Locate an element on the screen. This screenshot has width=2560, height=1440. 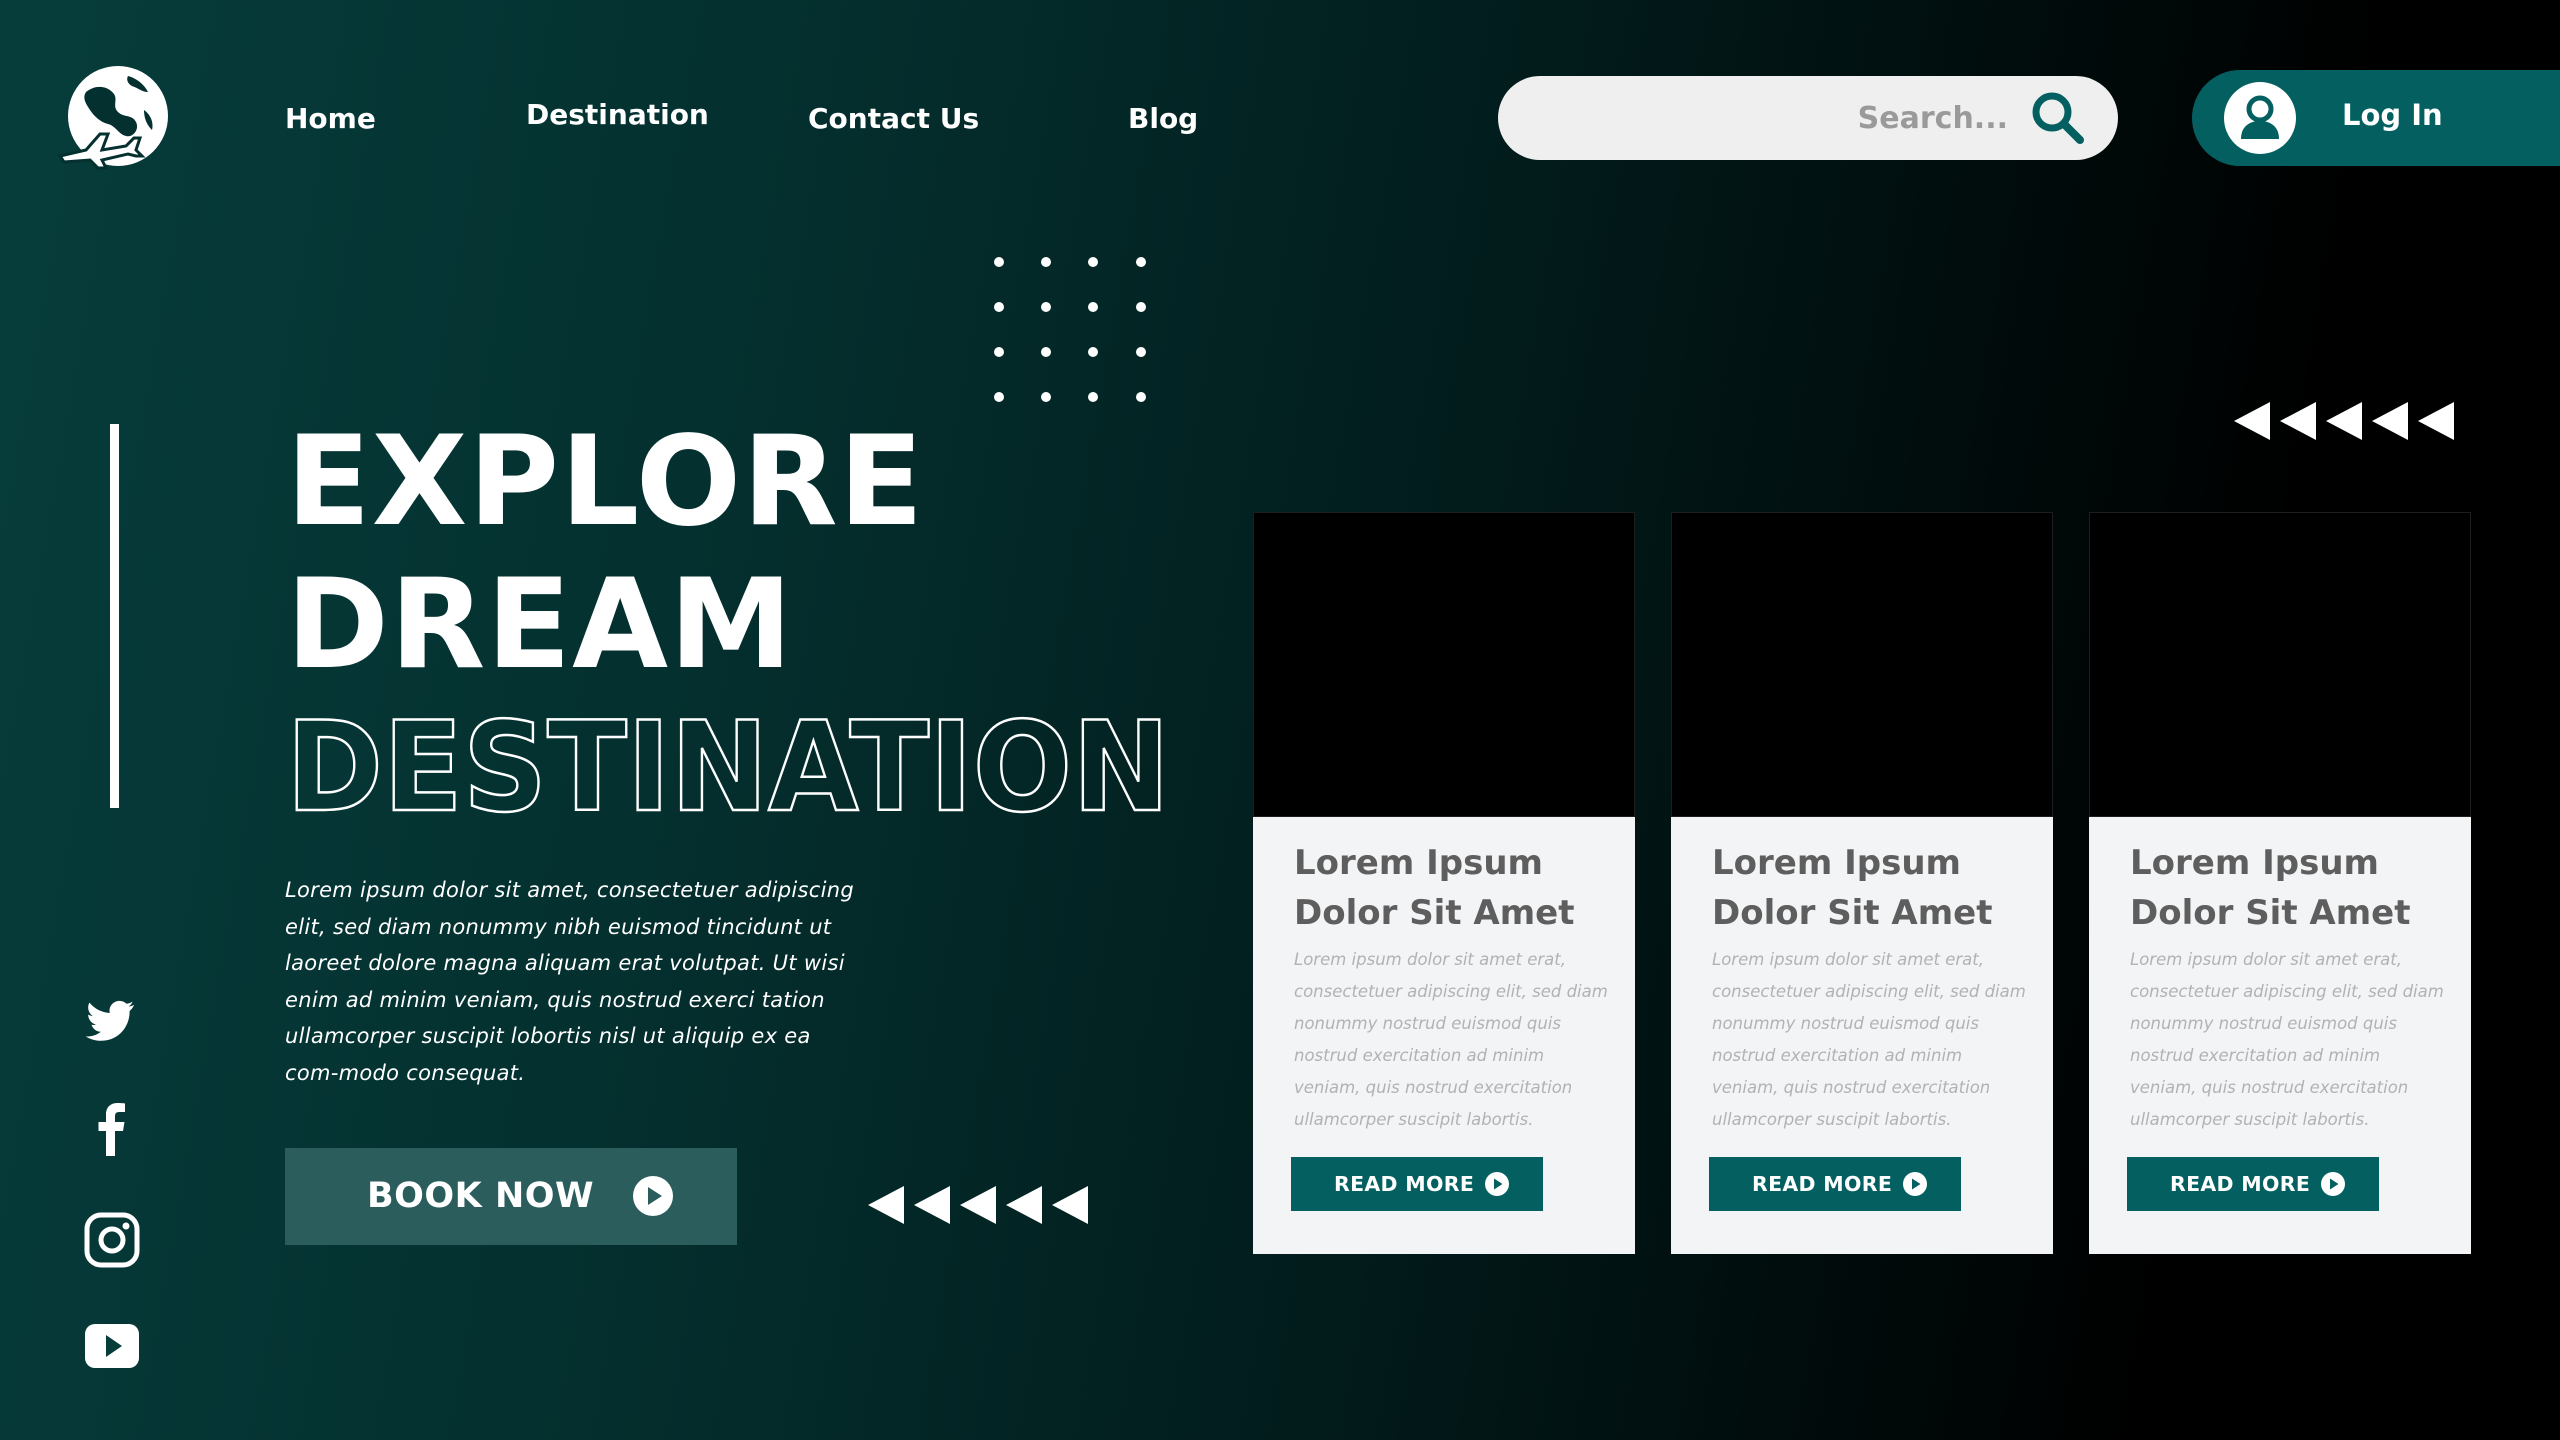
user-icon is located at coordinates (2260, 118).